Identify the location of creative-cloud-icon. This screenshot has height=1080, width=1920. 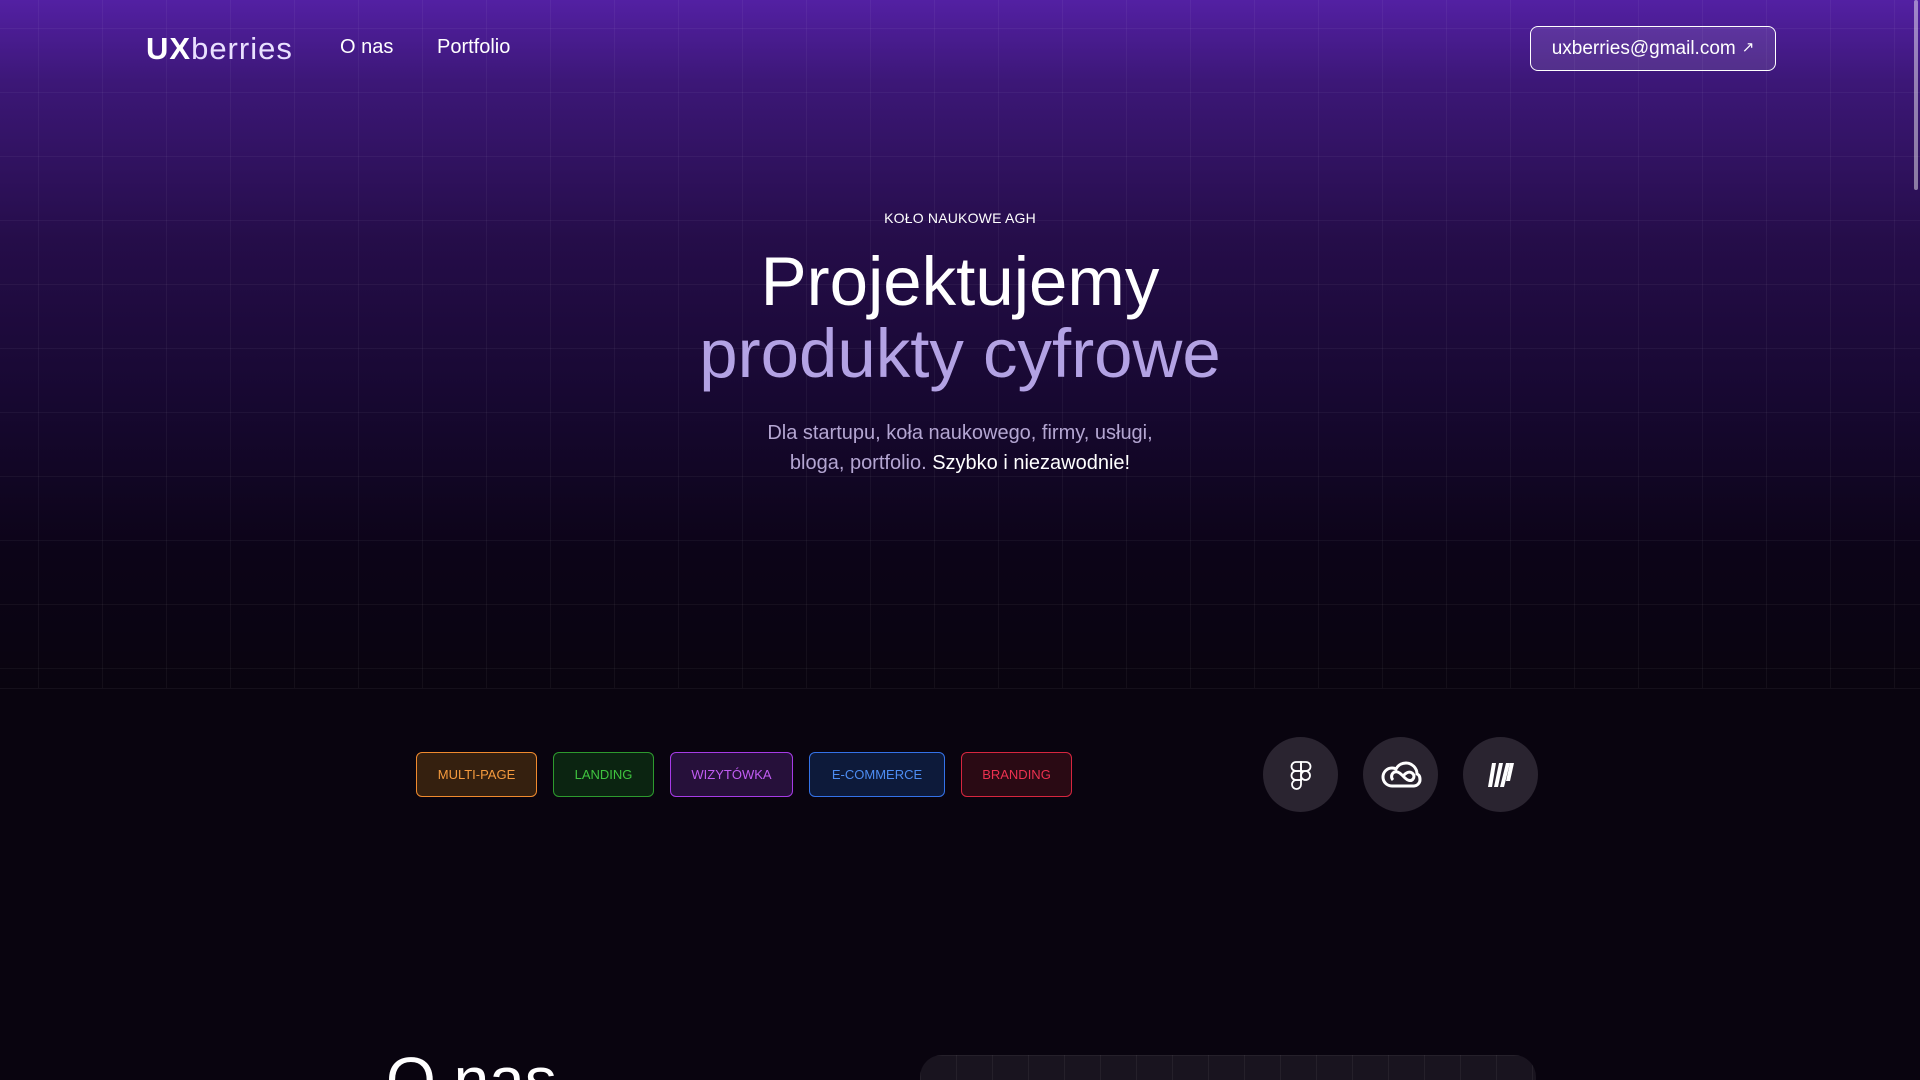
(1400, 774).